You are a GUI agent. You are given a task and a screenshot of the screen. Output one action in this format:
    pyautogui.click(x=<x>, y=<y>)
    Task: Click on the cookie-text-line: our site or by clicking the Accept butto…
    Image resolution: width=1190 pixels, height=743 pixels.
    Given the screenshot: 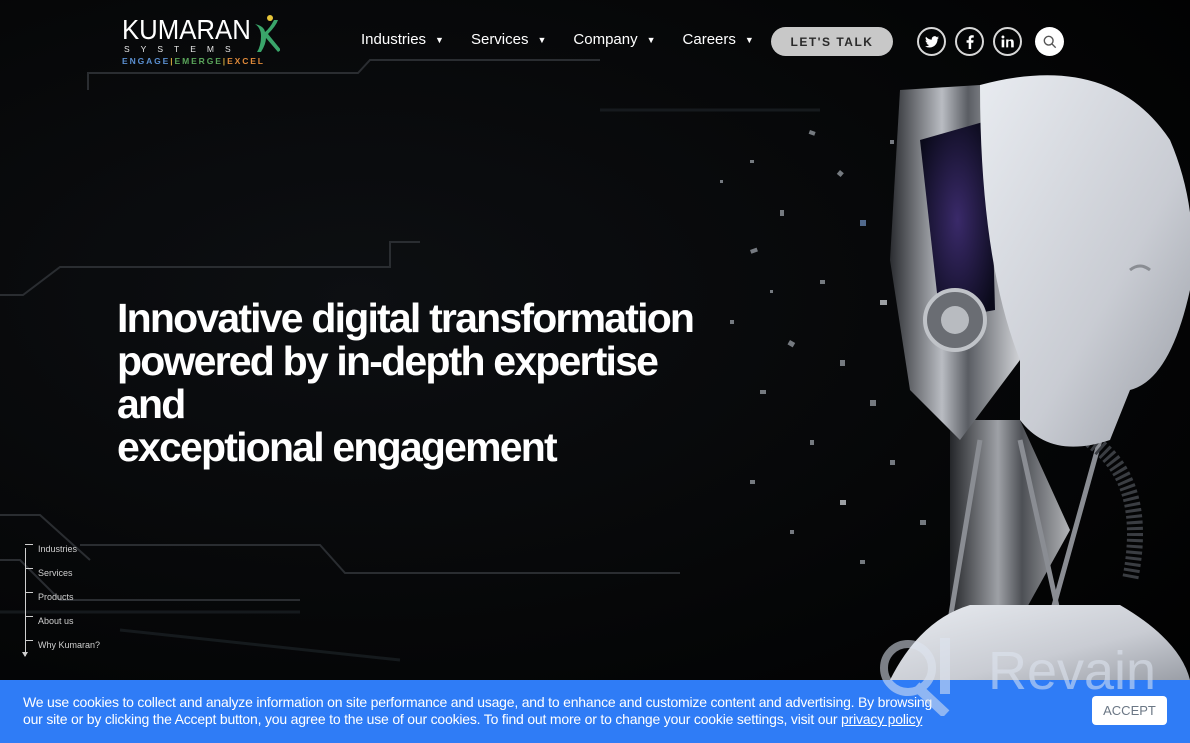 What is the action you would take?
    pyautogui.click(x=488, y=719)
    